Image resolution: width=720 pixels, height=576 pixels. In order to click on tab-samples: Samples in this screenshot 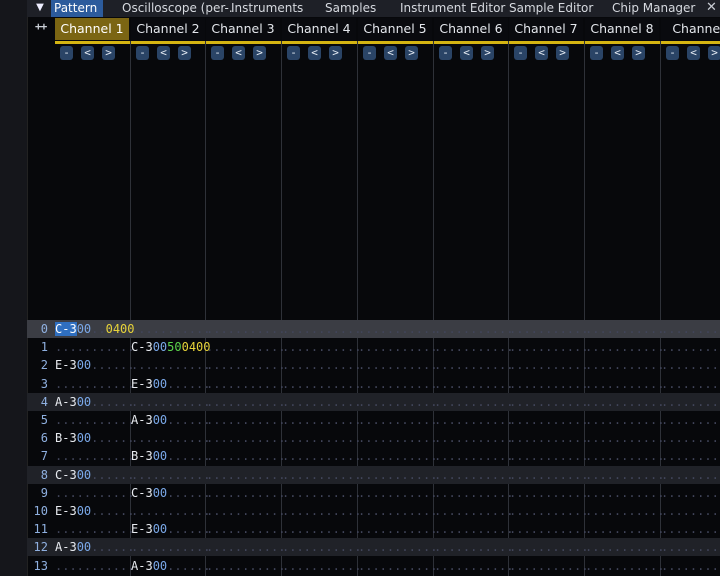, I will do `click(350, 8)`.